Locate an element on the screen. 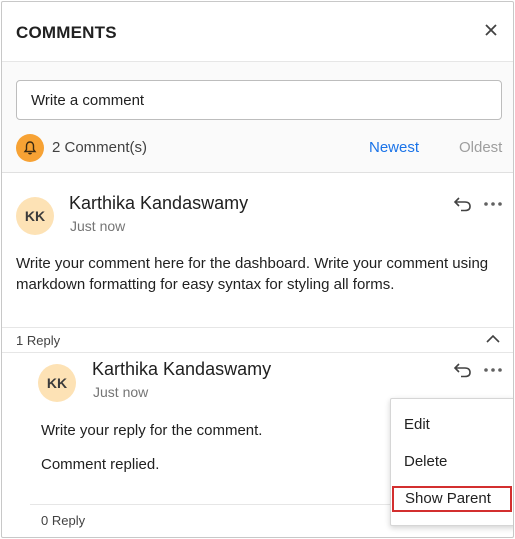 This screenshot has height=539, width=515. reply-author: Karthika Kandaswamy is located at coordinates (182, 369).